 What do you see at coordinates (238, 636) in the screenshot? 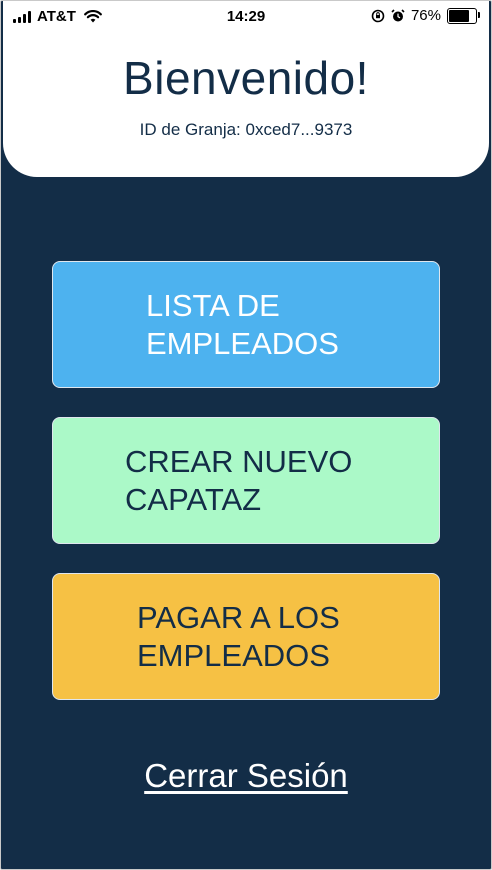
I see `pay-employees-label: PAGAR A LOS EMPLEADOS` at bounding box center [238, 636].